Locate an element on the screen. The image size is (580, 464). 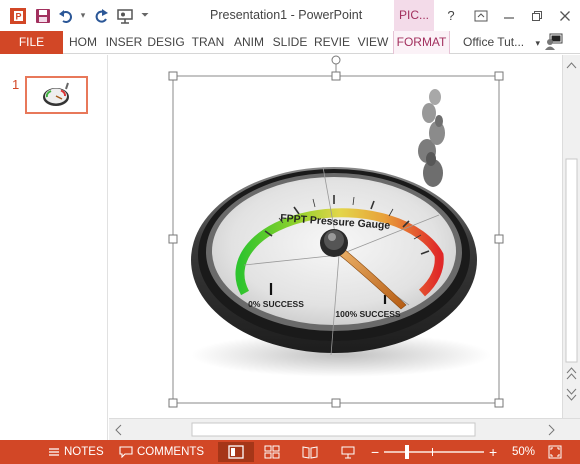
customize-qat-icon: ⏷ is located at coordinates (145, 15).